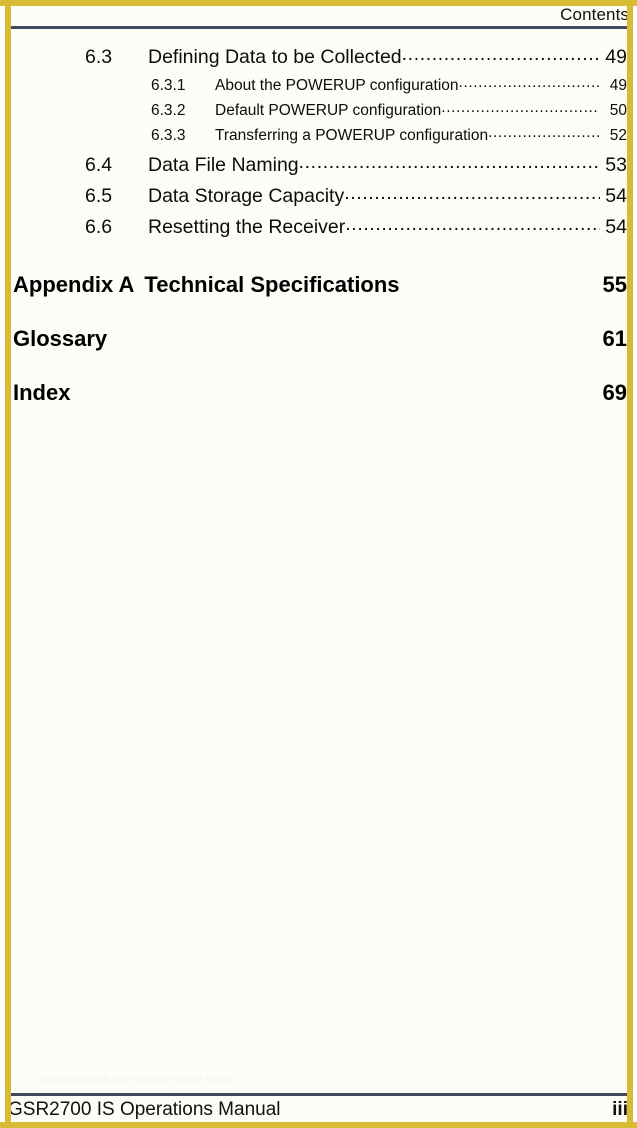  I want to click on toc-entry-title: Data File Naming, so click(223, 165).